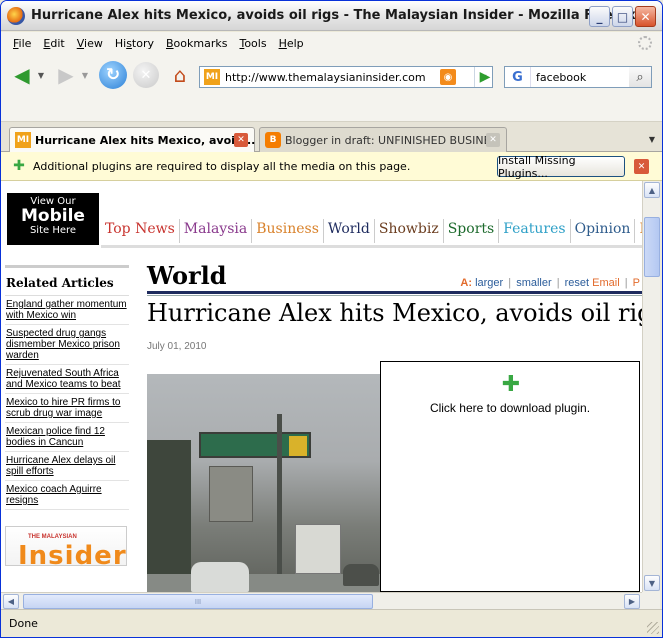 The image size is (663, 638). I want to click on close-button: ✕, so click(645, 16).